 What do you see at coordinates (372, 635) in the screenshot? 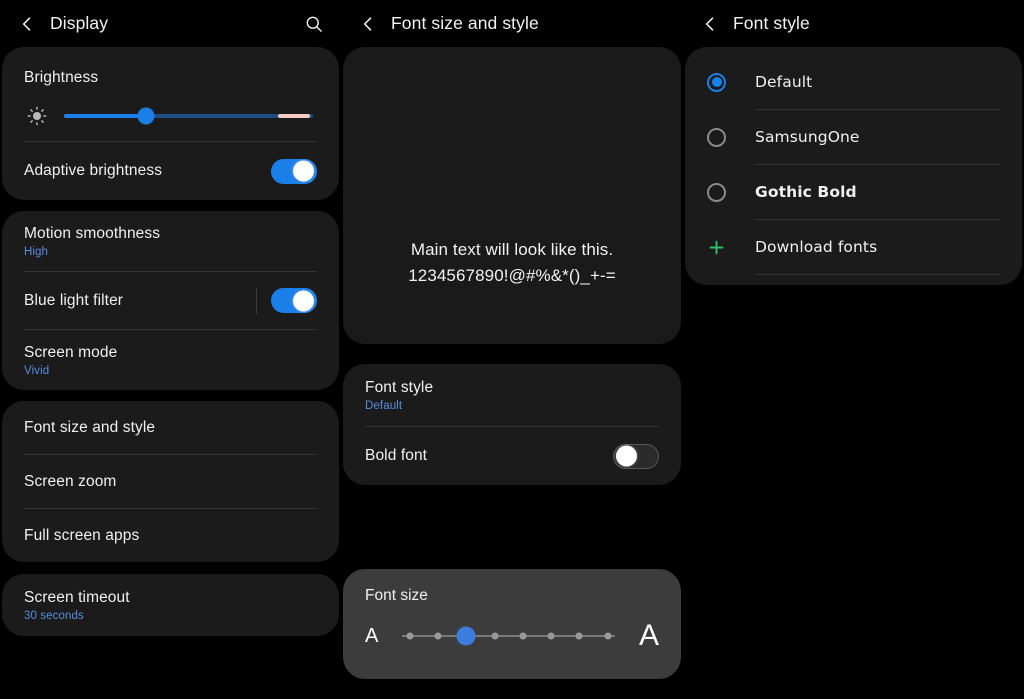
I see `font-size-small-label: A` at bounding box center [372, 635].